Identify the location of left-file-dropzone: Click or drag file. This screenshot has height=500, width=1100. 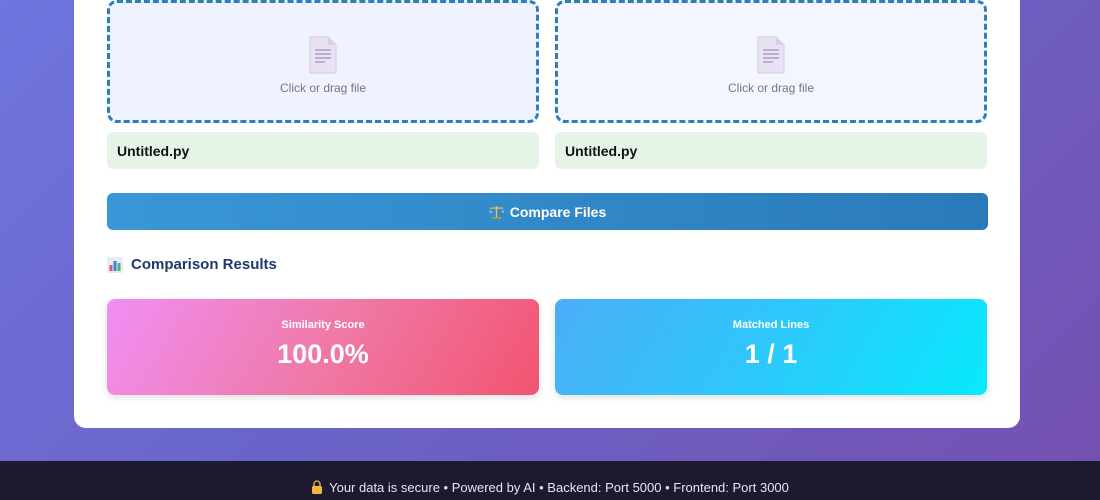
(323, 61).